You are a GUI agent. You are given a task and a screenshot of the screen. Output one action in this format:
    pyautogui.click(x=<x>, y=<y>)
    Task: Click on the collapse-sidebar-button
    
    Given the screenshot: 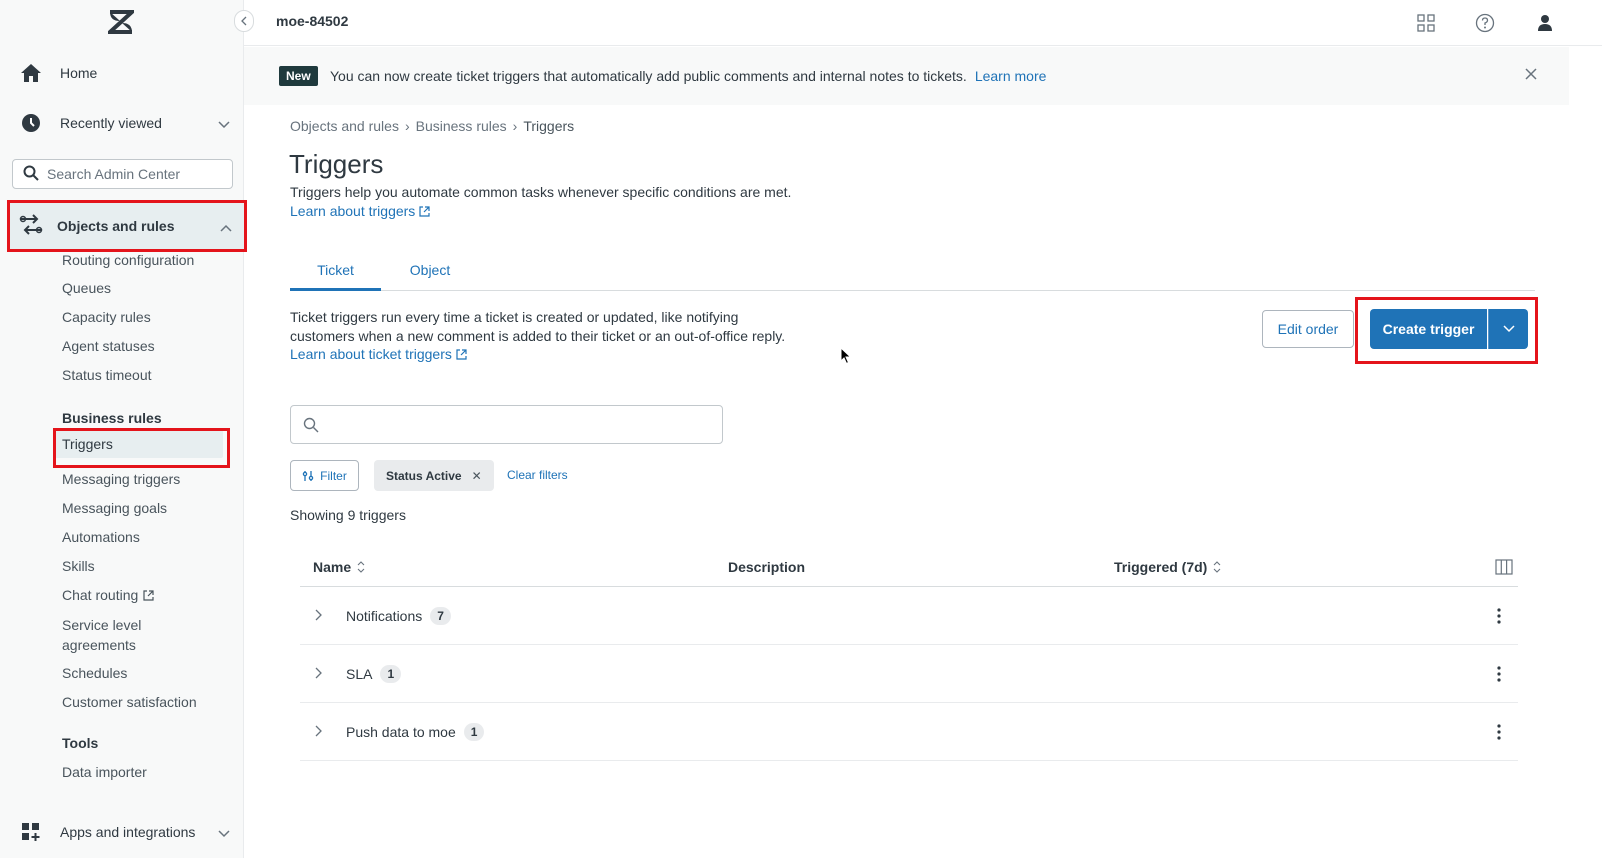 What is the action you would take?
    pyautogui.click(x=244, y=21)
    